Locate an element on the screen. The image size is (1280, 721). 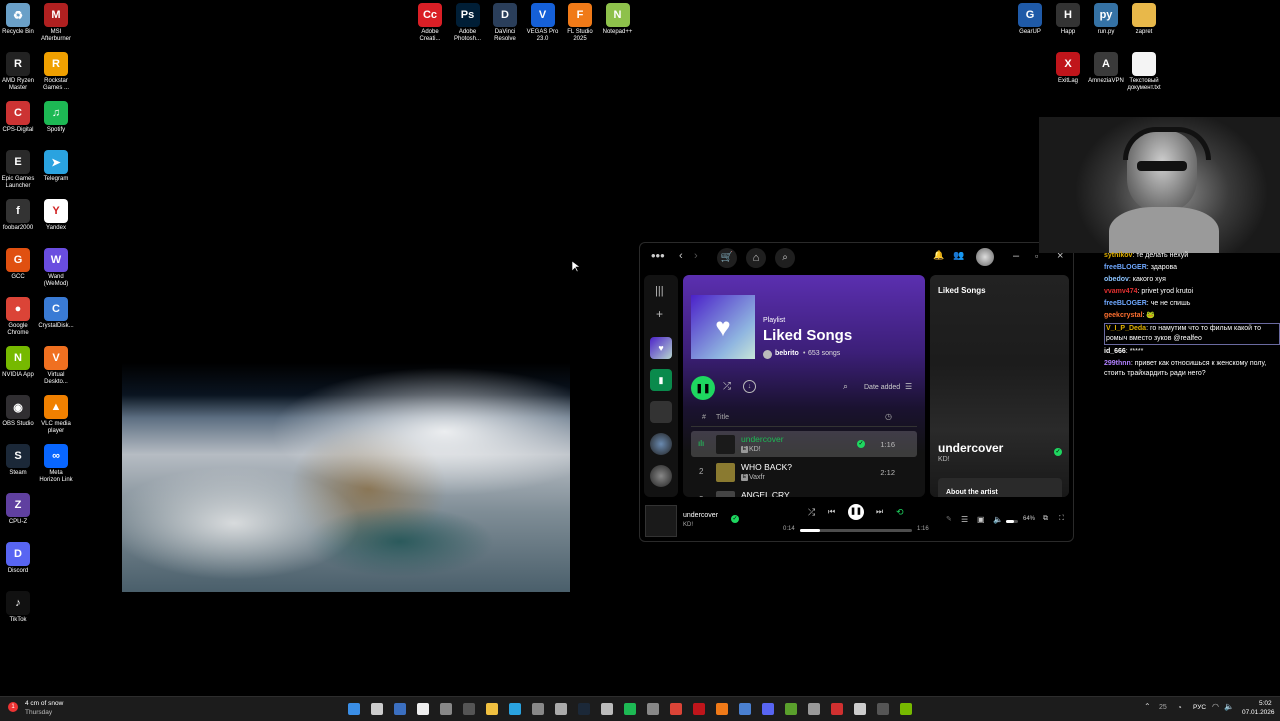
player-artist: KD! is located at coordinates (688, 525).